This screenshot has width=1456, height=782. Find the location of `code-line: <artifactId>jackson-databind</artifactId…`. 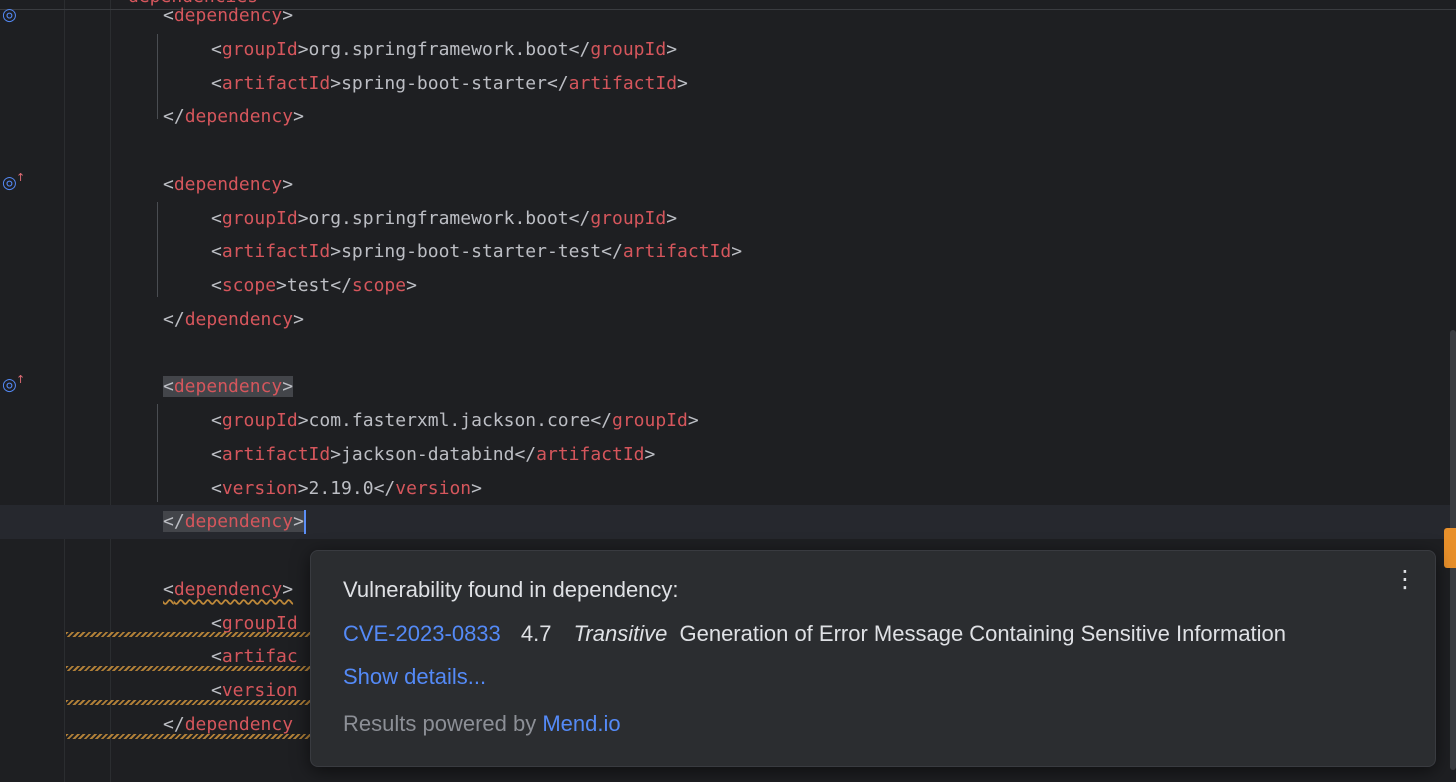

code-line: <artifactId>jackson-databind</artifactId… is located at coordinates (725, 455).